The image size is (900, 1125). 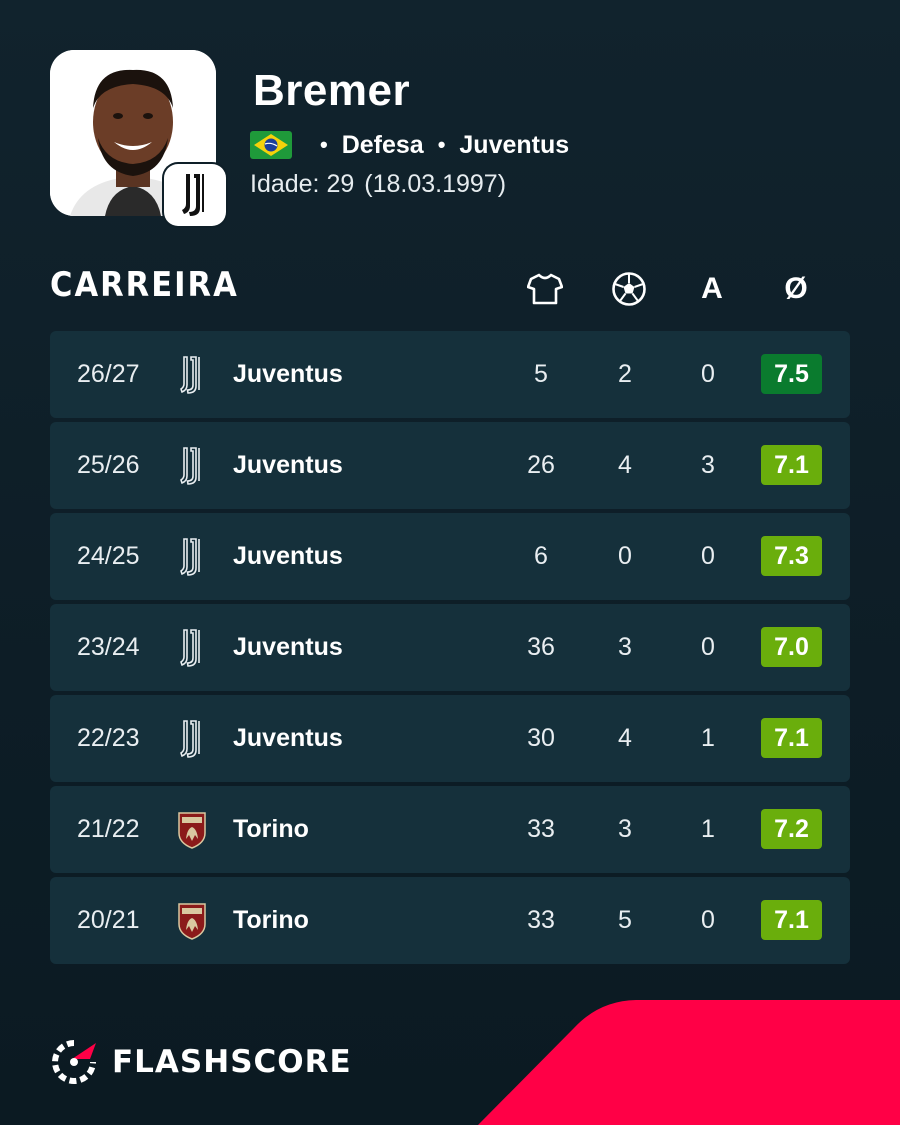 I want to click on table-row: 23/24 Juventus 36 3 0 7.0, so click(x=450, y=647).